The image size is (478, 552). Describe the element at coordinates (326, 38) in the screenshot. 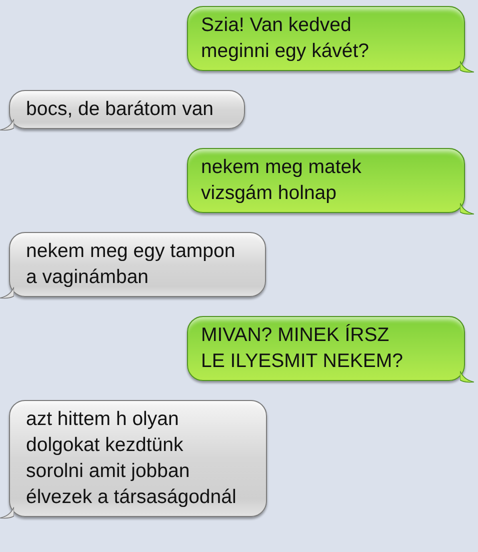

I see `message-bubble: Szia! Van kedved meginni egy kávét?` at that location.